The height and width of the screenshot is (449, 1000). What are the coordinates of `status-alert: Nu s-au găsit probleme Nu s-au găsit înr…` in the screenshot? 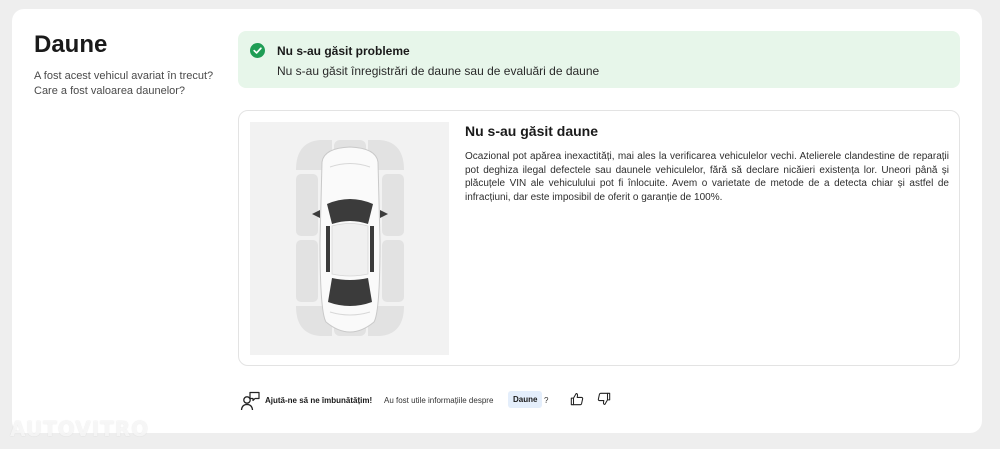 It's located at (599, 59).